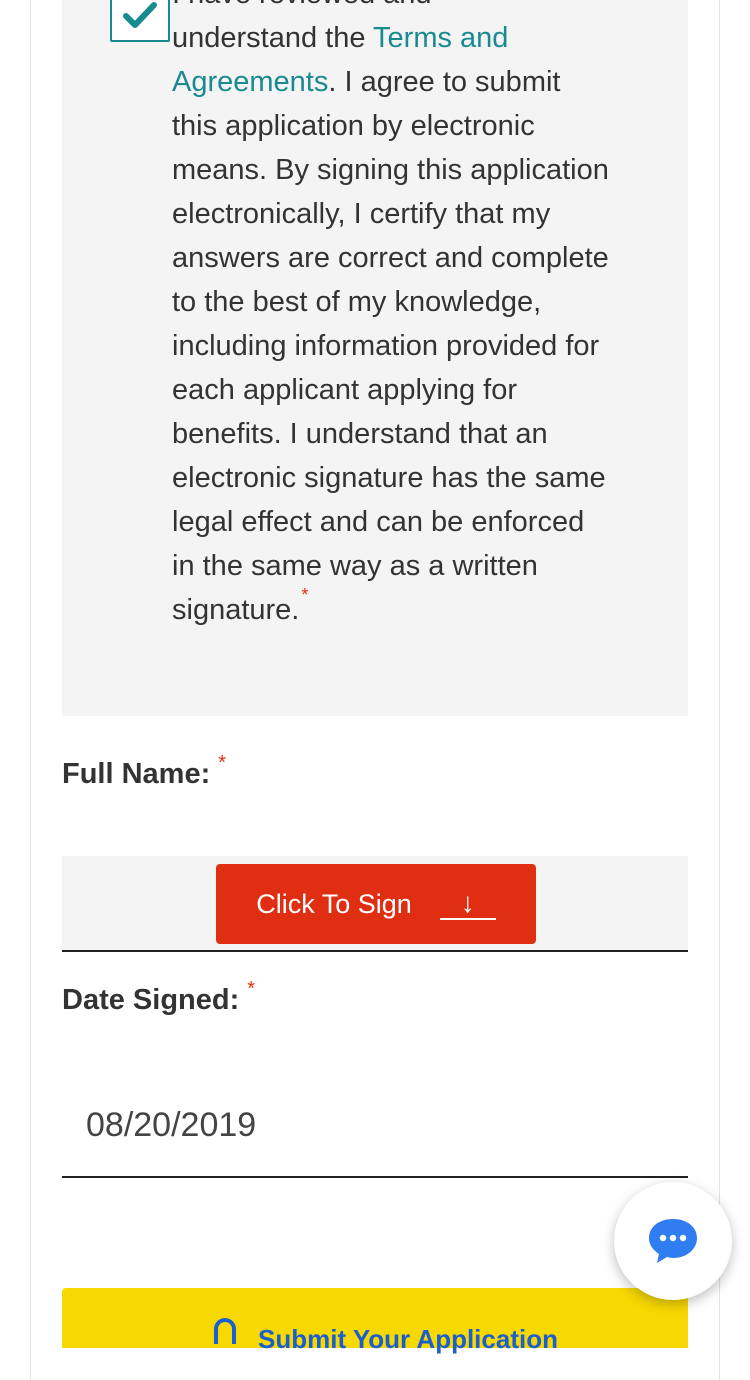  I want to click on signature-area: Click To Sign ↓, so click(375, 904).